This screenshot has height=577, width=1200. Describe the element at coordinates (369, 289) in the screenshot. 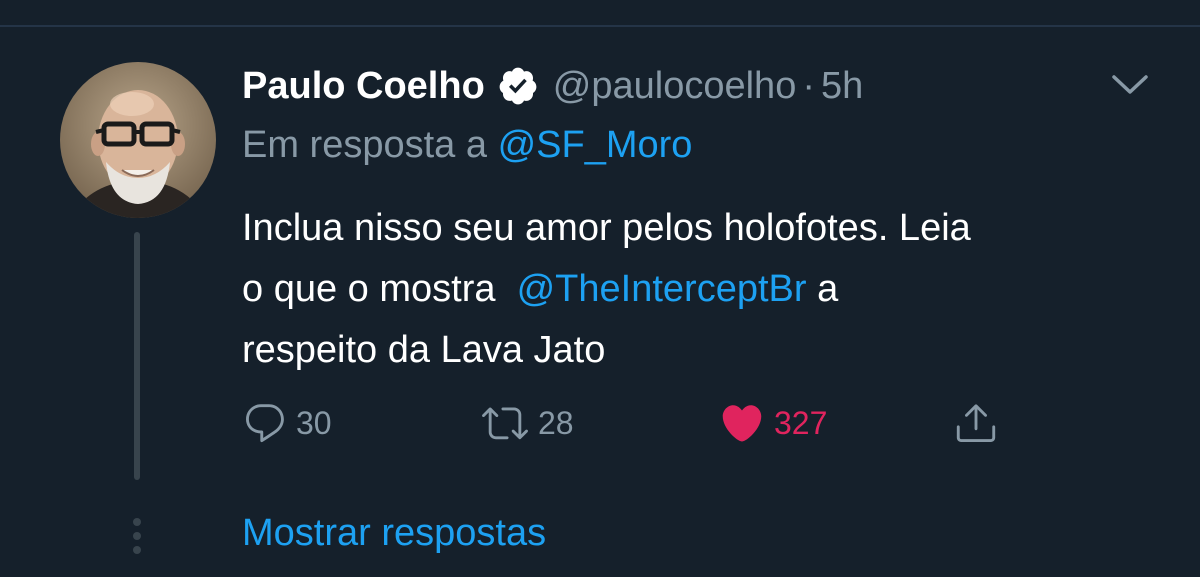

I see `tweet-text-segment: o que o mostra` at that location.